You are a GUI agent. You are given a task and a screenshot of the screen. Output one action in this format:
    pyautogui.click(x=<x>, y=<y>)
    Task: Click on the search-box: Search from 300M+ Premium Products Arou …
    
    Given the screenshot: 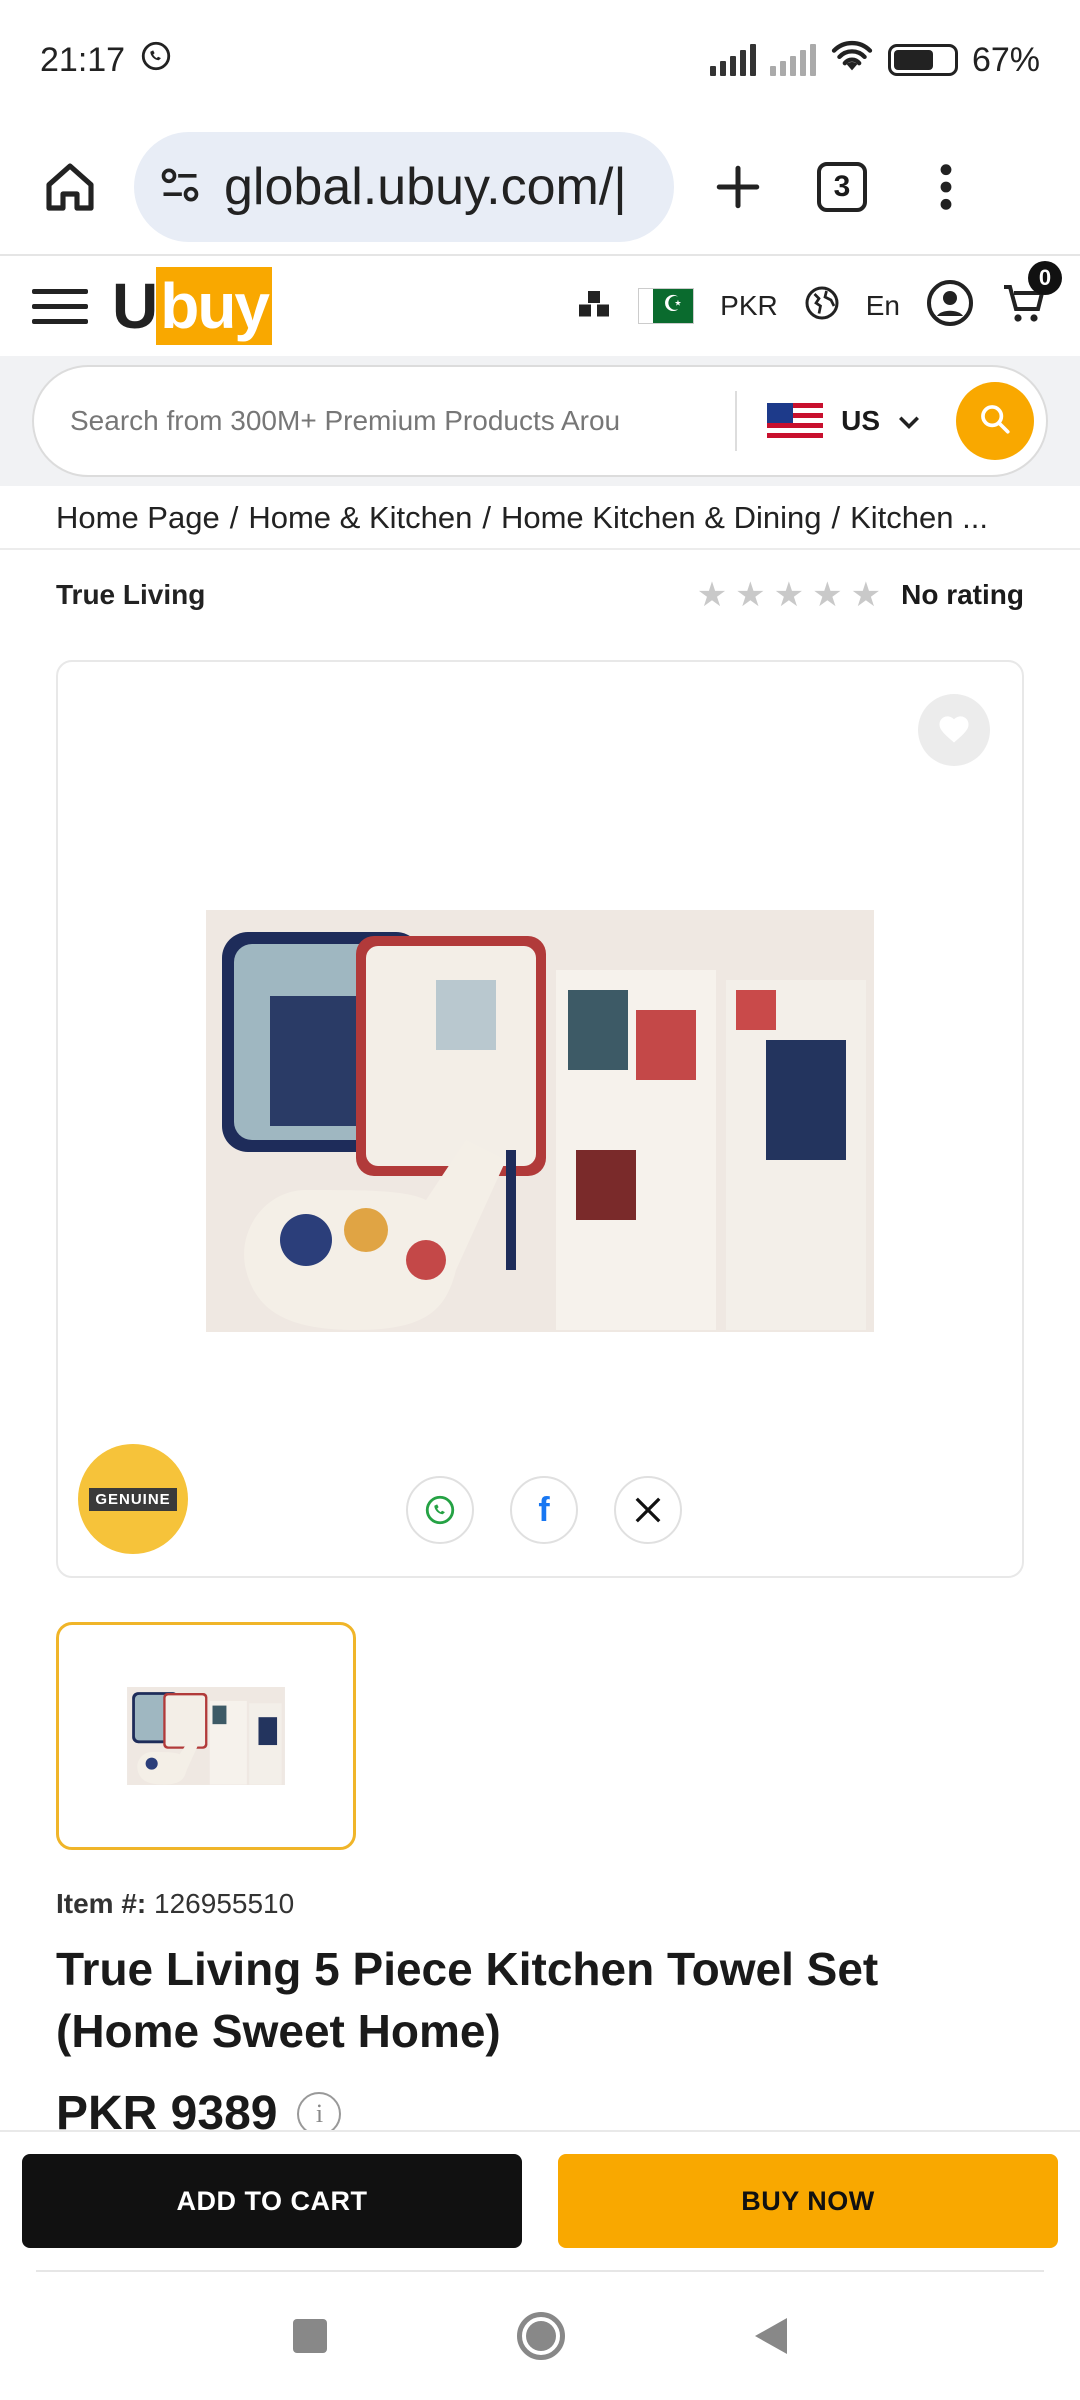 What is the action you would take?
    pyautogui.click(x=540, y=421)
    